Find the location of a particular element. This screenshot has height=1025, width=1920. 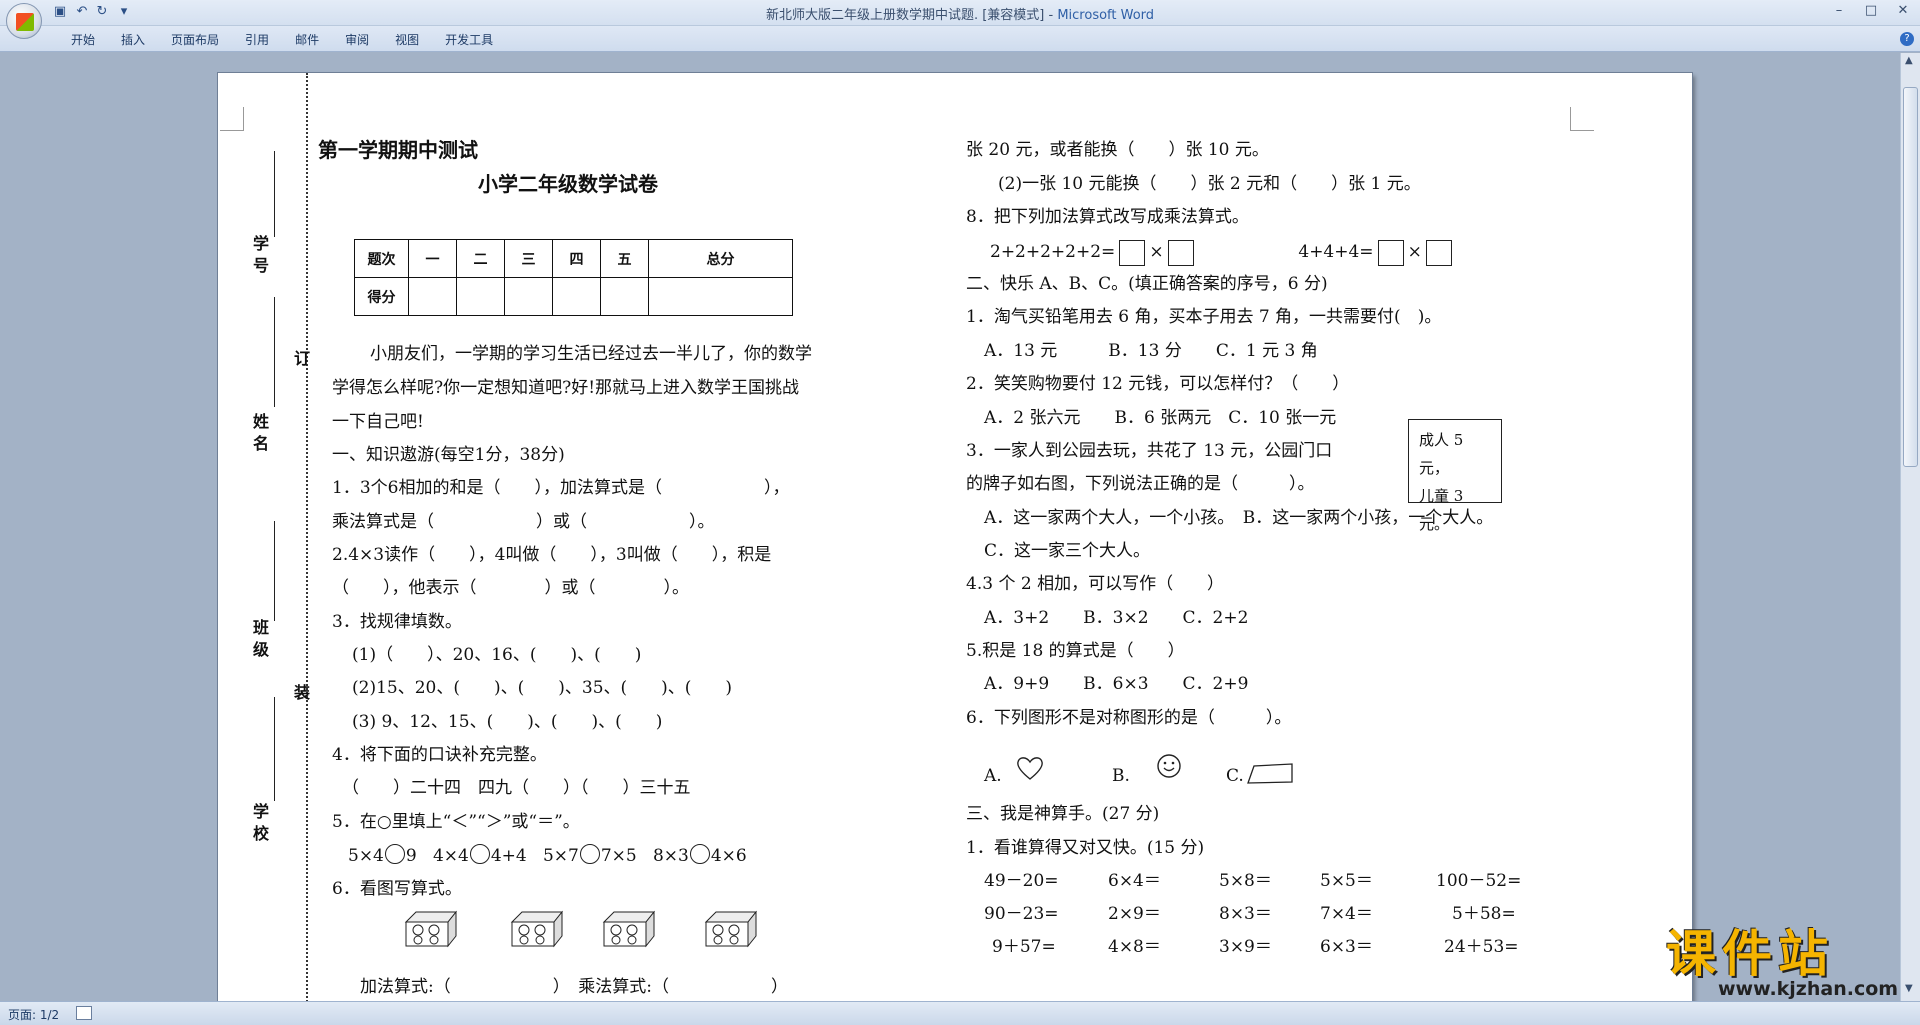

price-sign-box: 成人 5 元， 儿童 3 元。 is located at coordinates (1455, 476).